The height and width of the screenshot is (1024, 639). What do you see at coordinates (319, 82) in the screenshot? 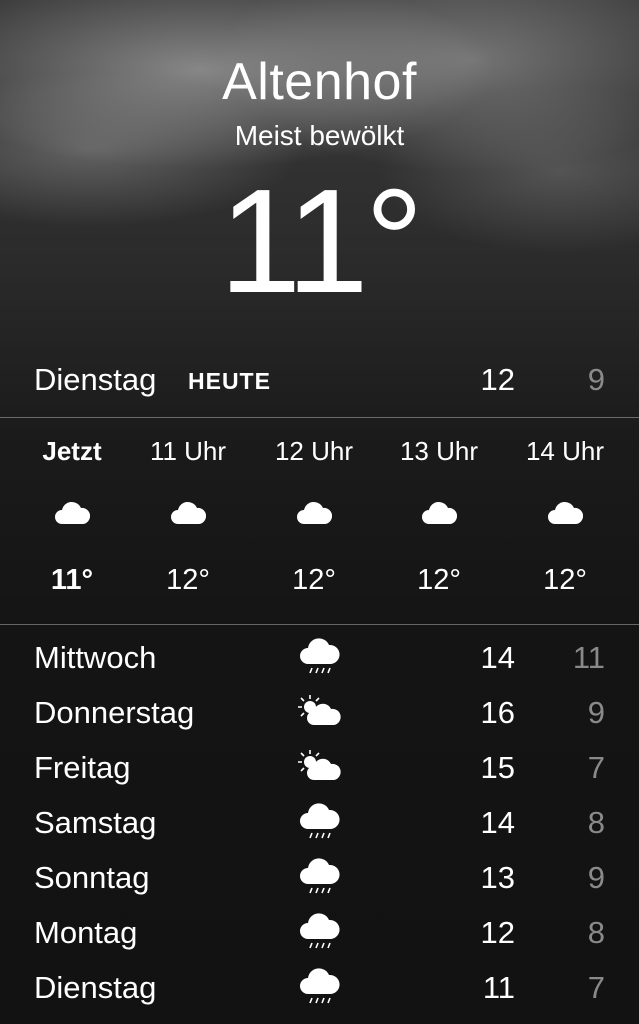
I see `city-name: Altenhof` at bounding box center [319, 82].